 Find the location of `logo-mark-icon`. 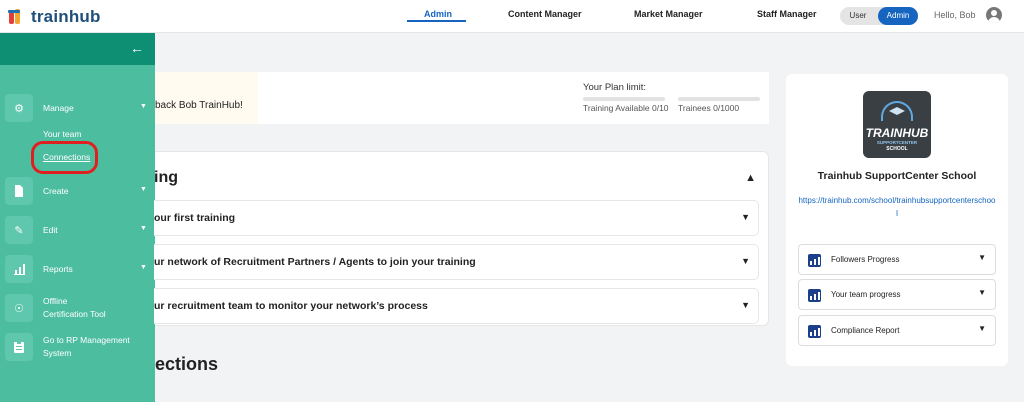

logo-mark-icon is located at coordinates (17, 17).